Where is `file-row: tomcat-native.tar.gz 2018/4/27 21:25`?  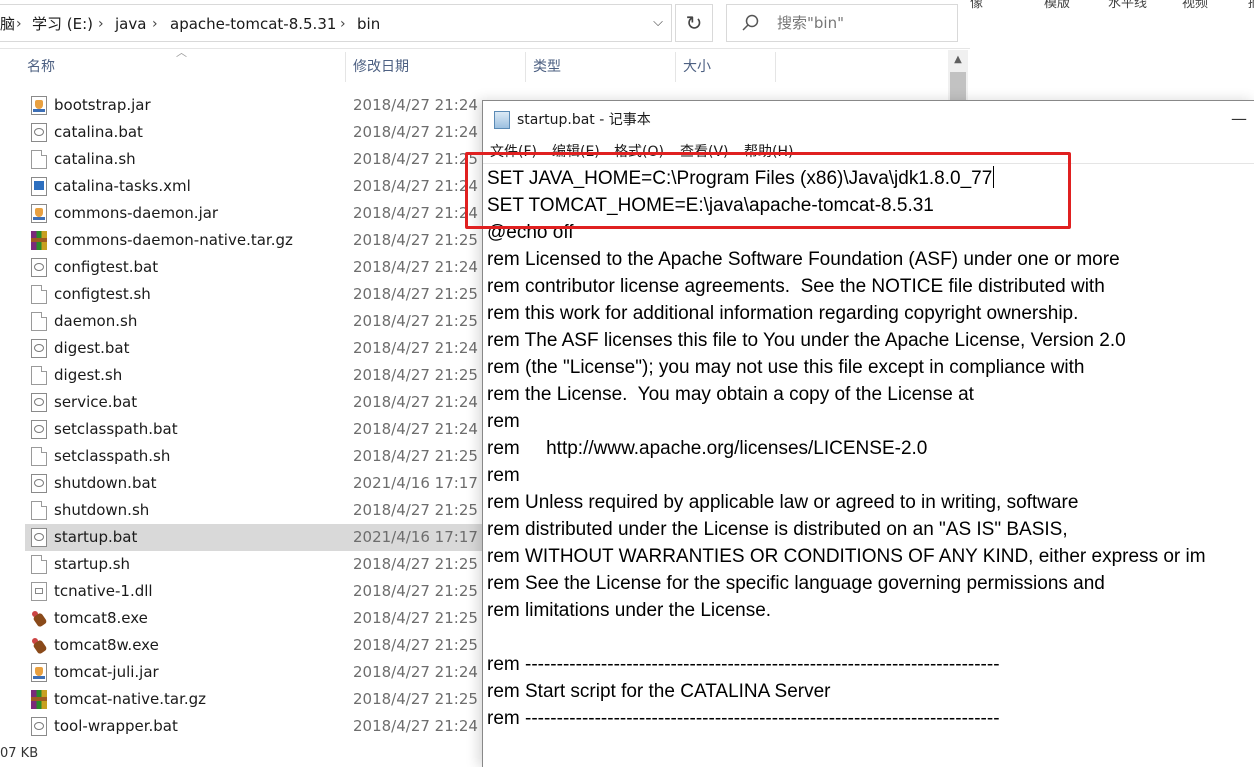 file-row: tomcat-native.tar.gz 2018/4/27 21:25 is located at coordinates (255, 699).